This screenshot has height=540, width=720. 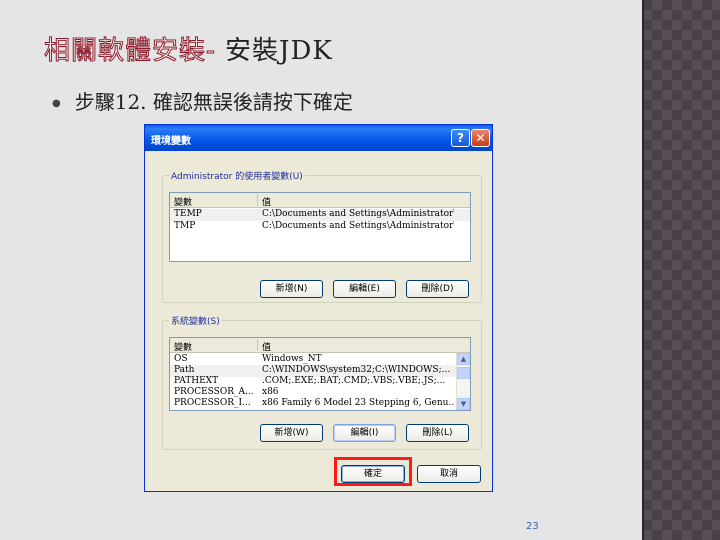 What do you see at coordinates (460, 138) in the screenshot?
I see `help-icon: ?` at bounding box center [460, 138].